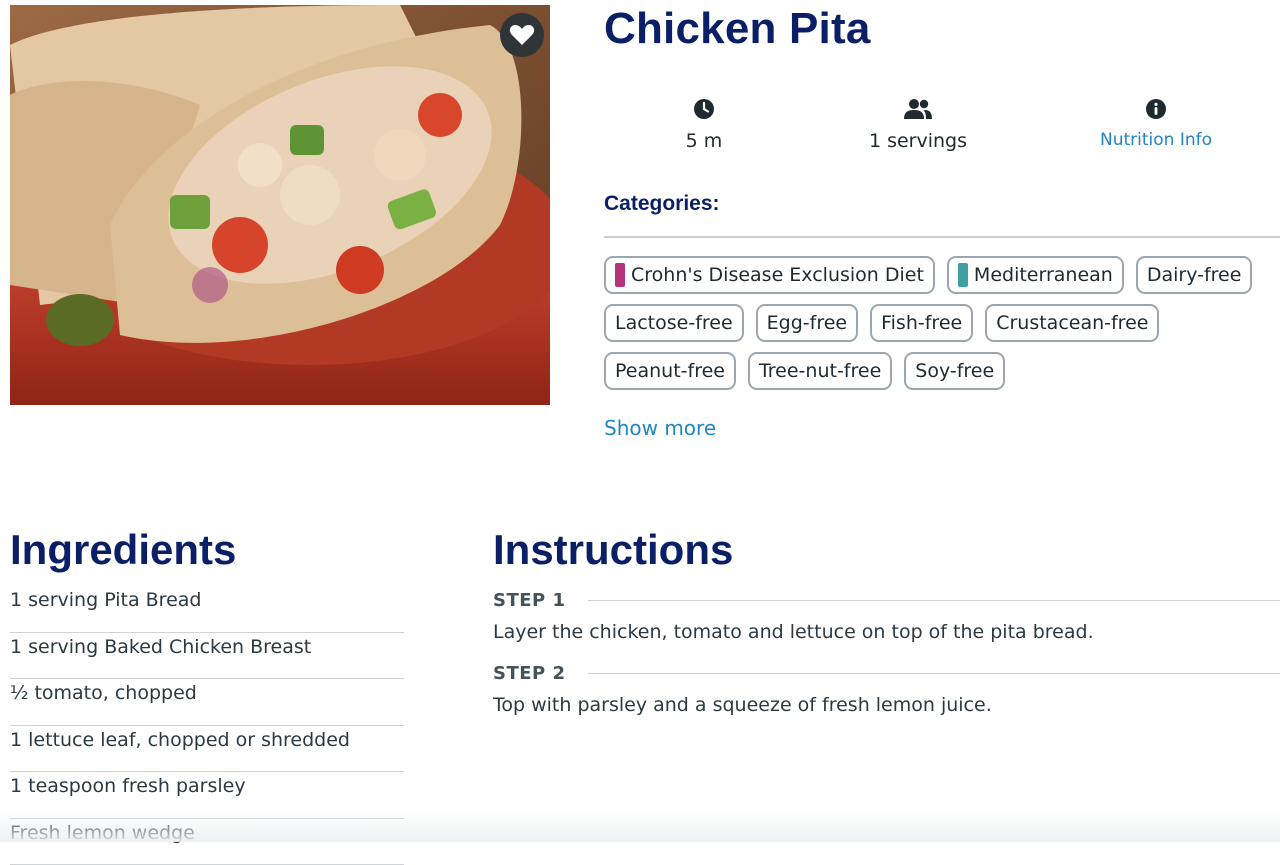 The width and height of the screenshot is (1280, 865). I want to click on heart-icon, so click(522, 35).